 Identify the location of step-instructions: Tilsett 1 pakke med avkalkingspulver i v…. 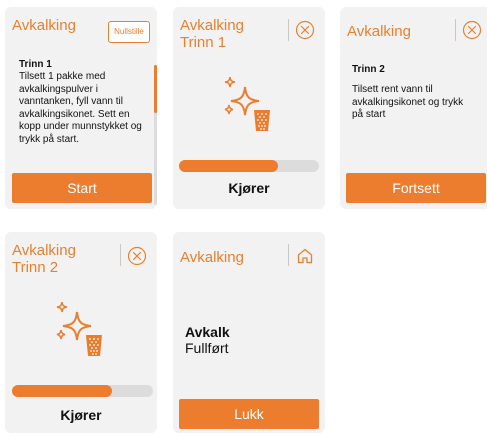
(80, 108).